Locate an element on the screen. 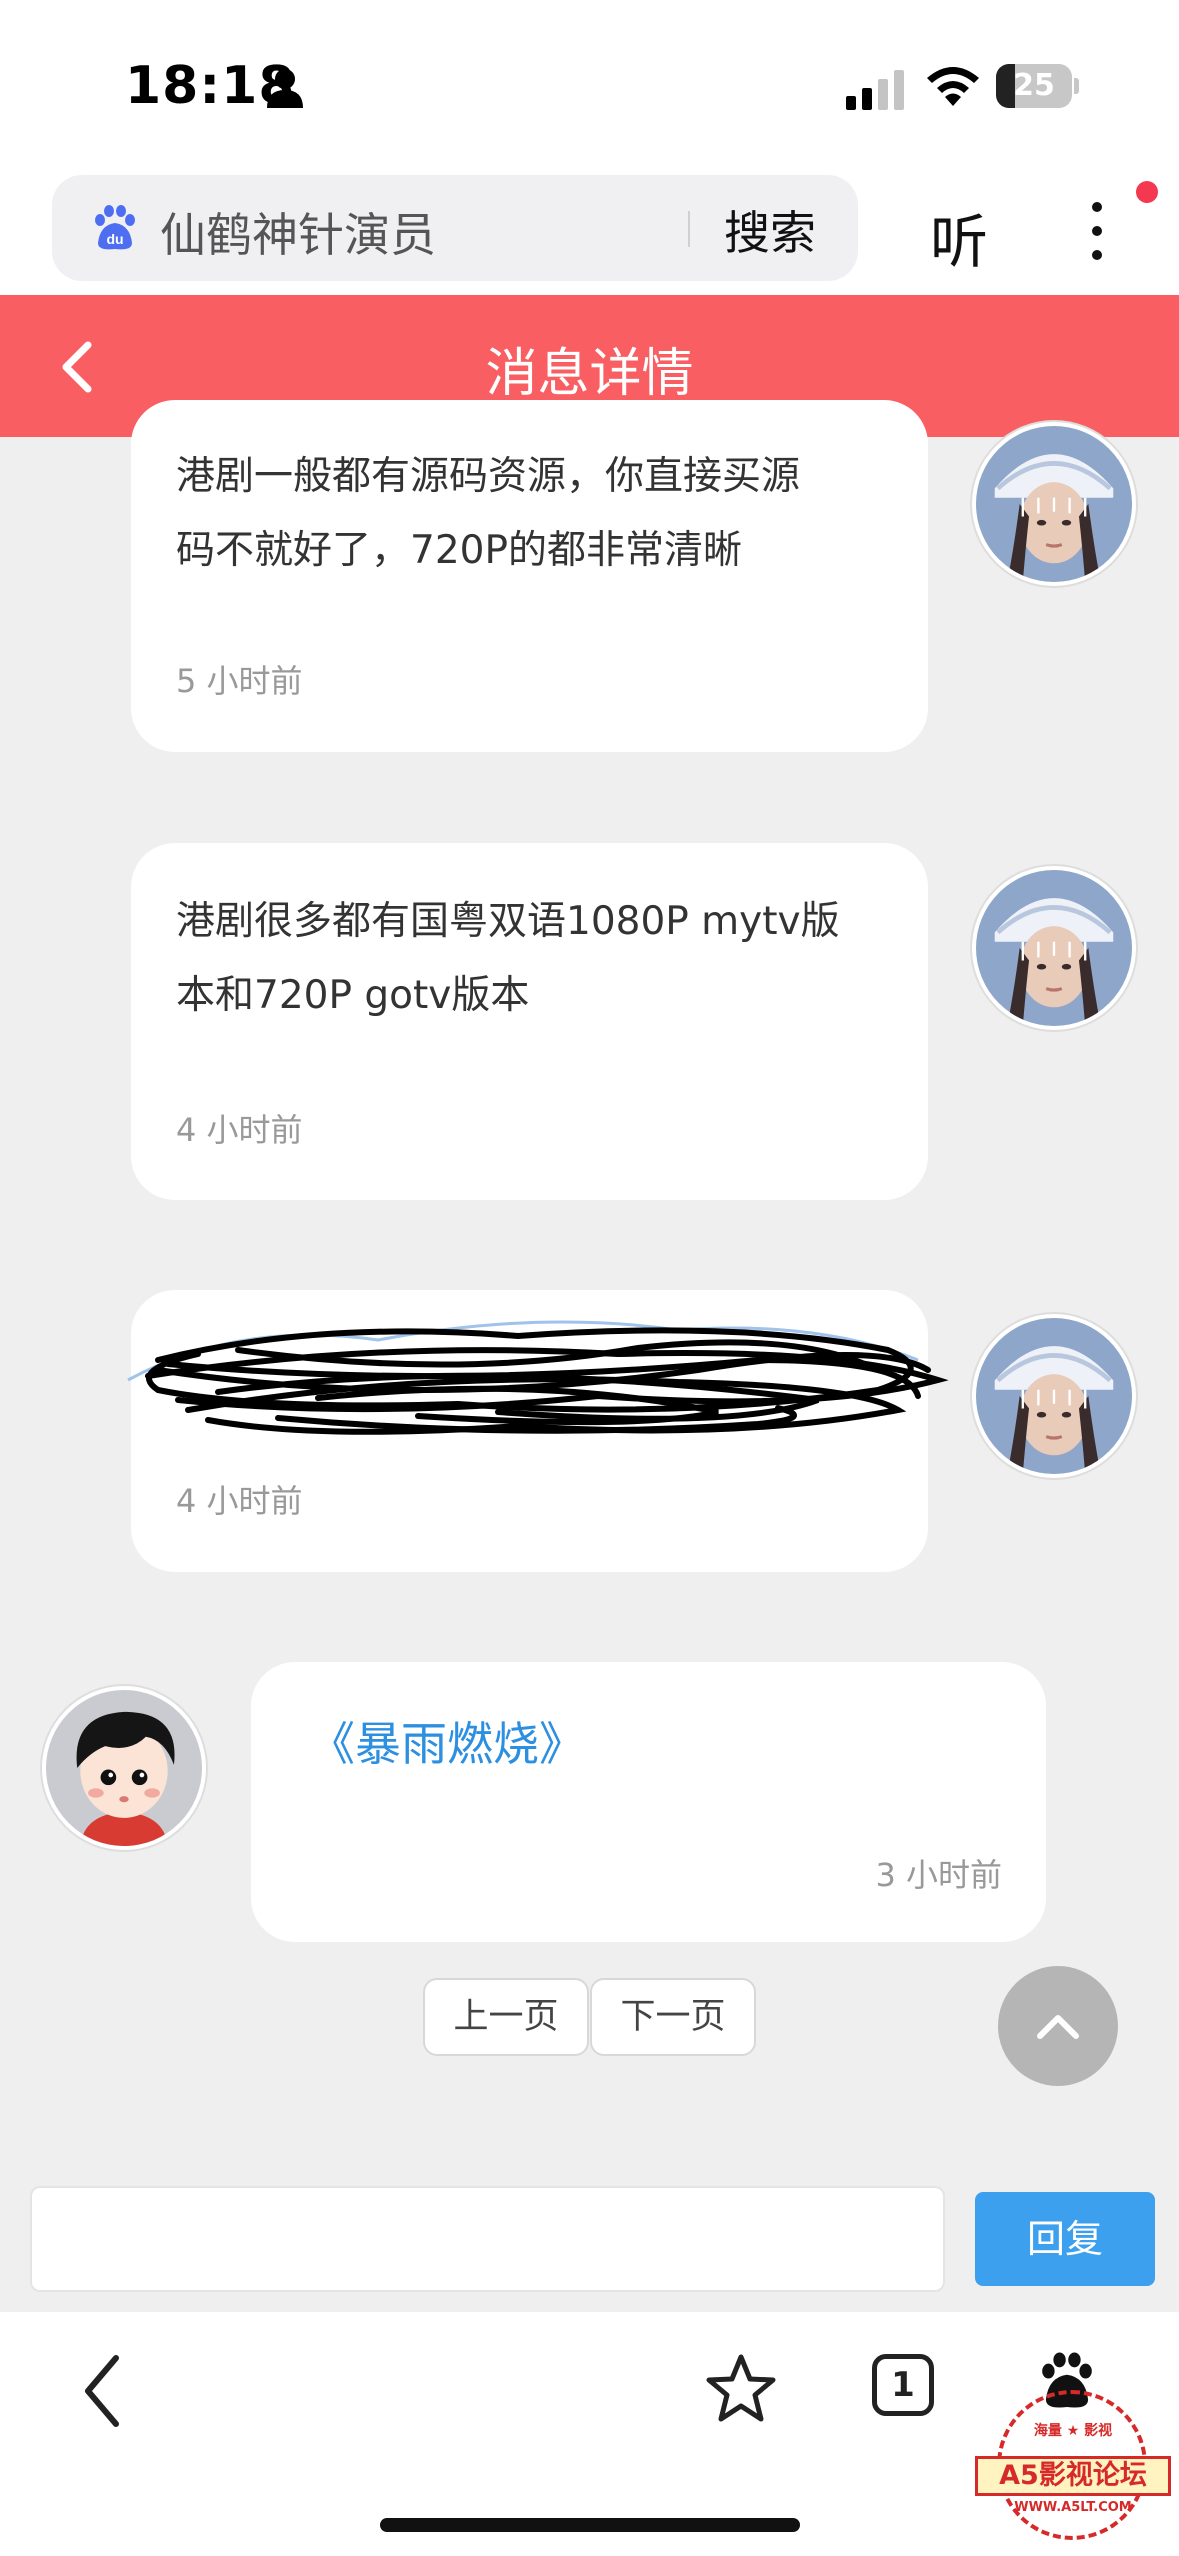  avatar-self is located at coordinates (124, 1768).